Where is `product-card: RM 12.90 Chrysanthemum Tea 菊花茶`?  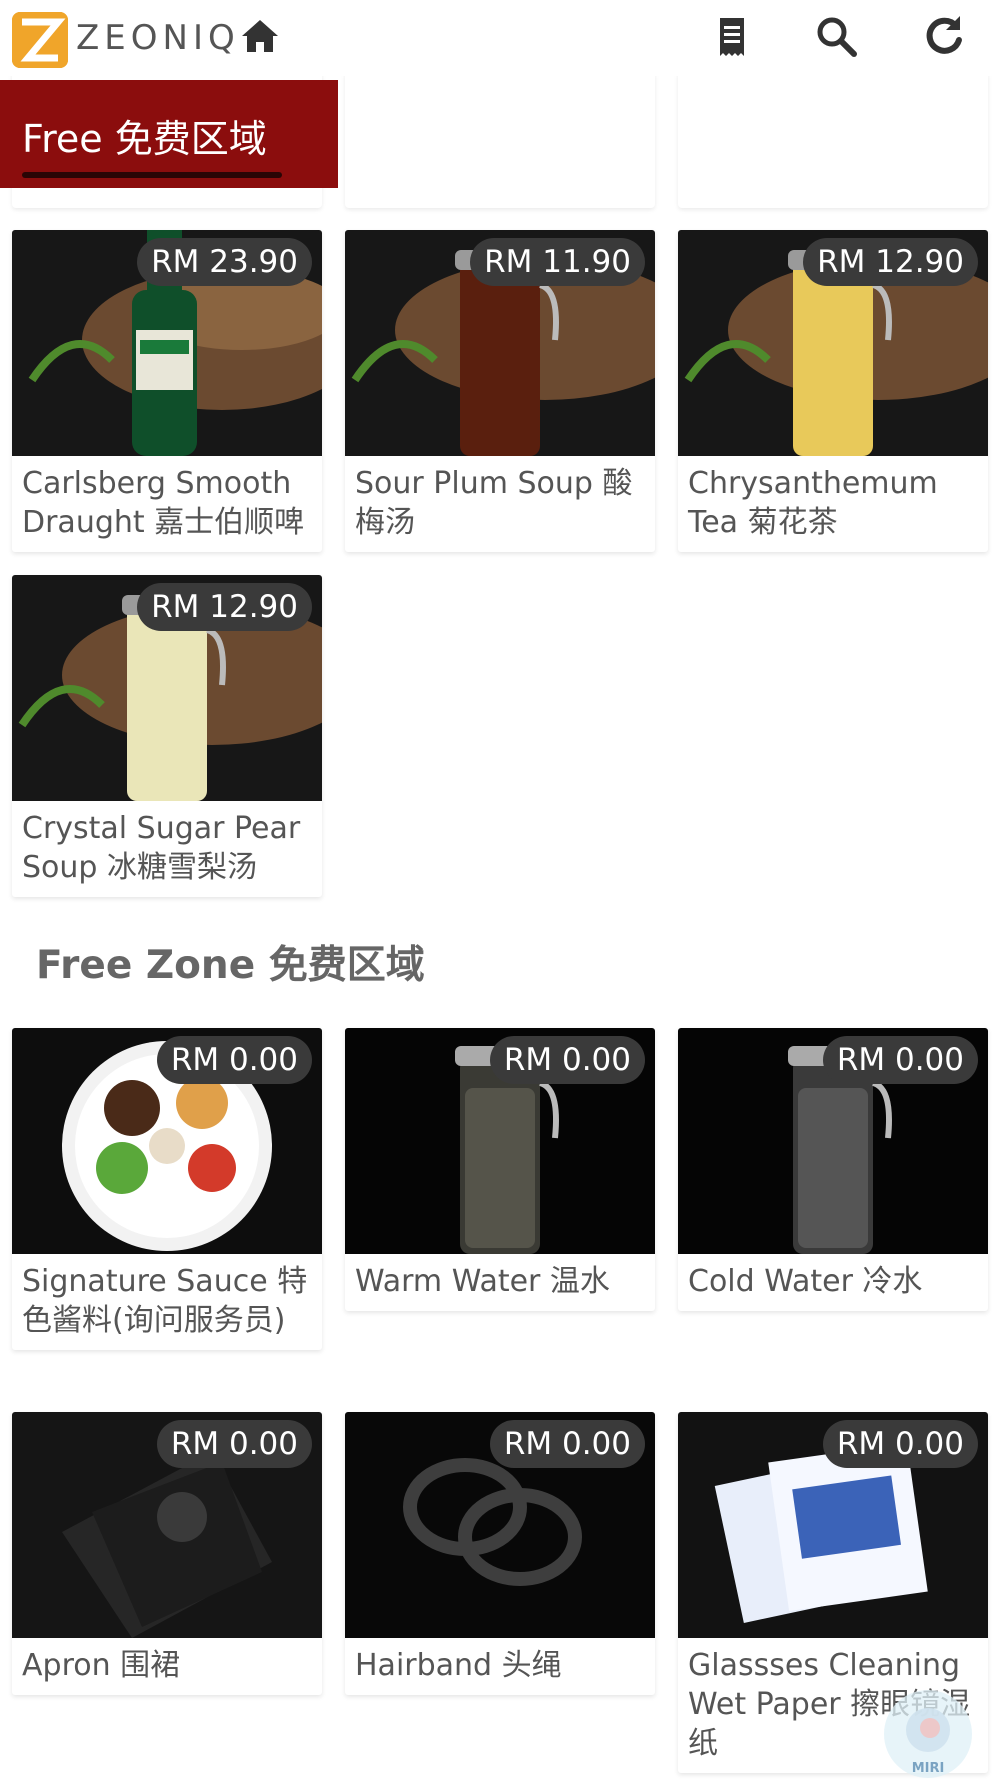 product-card: RM 12.90 Chrysanthemum Tea 菊花茶 is located at coordinates (833, 391).